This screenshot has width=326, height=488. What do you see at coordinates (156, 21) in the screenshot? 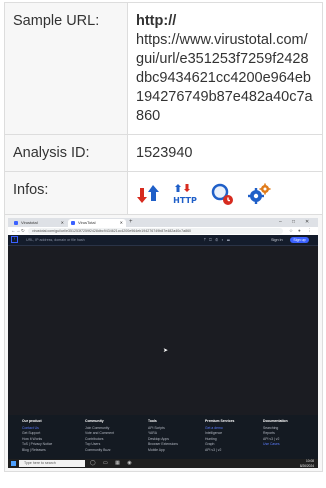
I see `sample-url-scheme: http://` at bounding box center [156, 21].